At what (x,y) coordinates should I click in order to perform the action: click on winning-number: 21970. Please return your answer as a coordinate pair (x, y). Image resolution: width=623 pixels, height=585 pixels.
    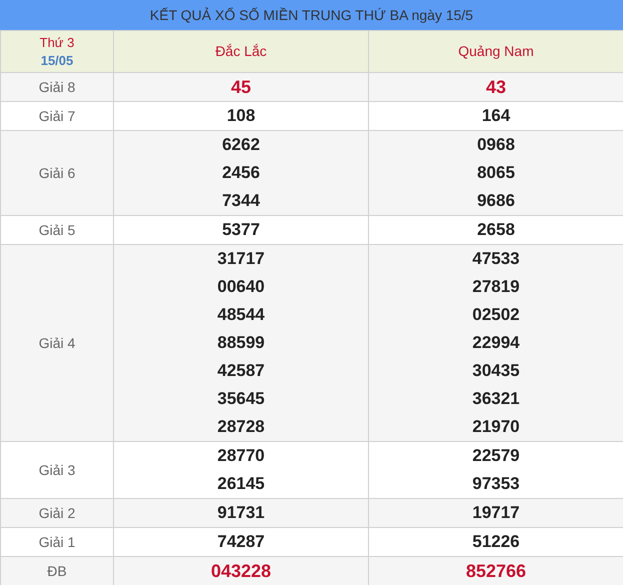
    Looking at the image, I should click on (496, 427).